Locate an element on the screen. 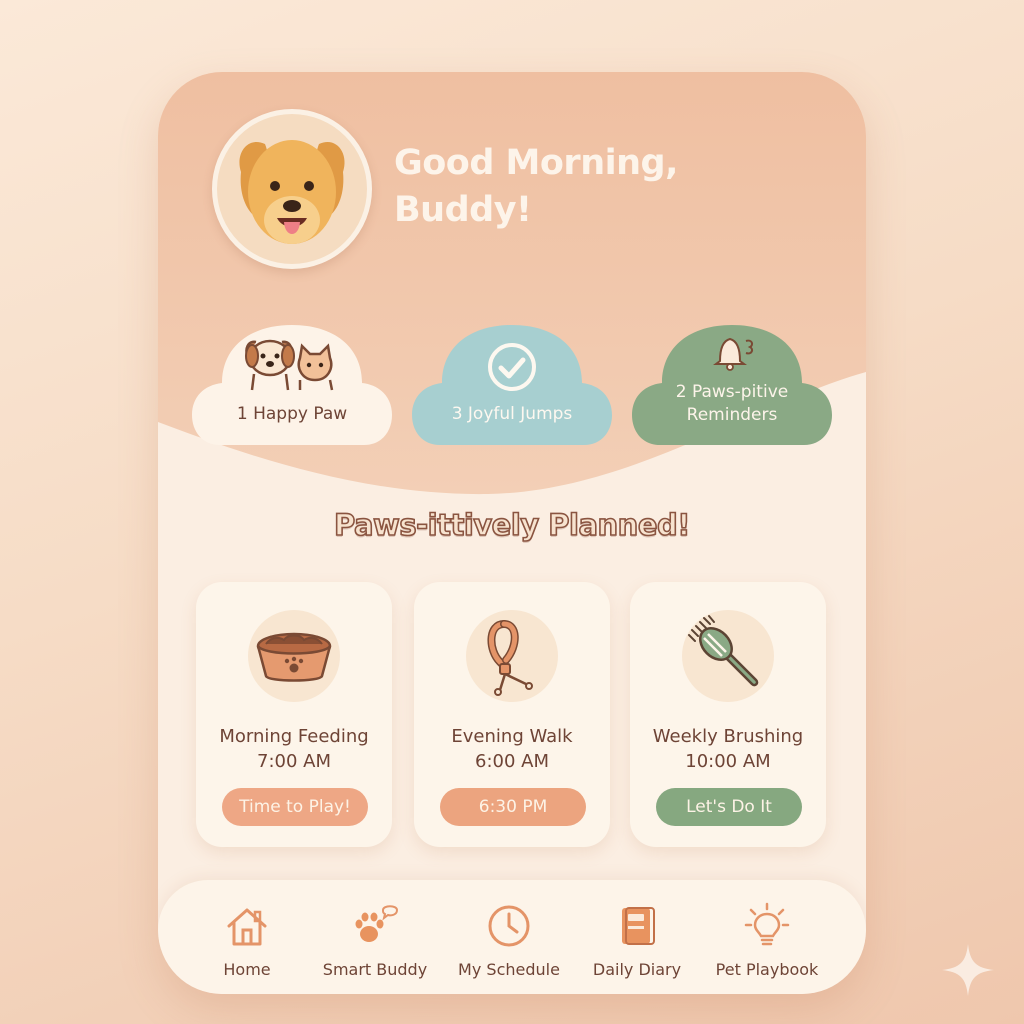 The width and height of the screenshot is (1024, 1024). stat-happy-paw: 1 Happy Paw is located at coordinates (292, 372).